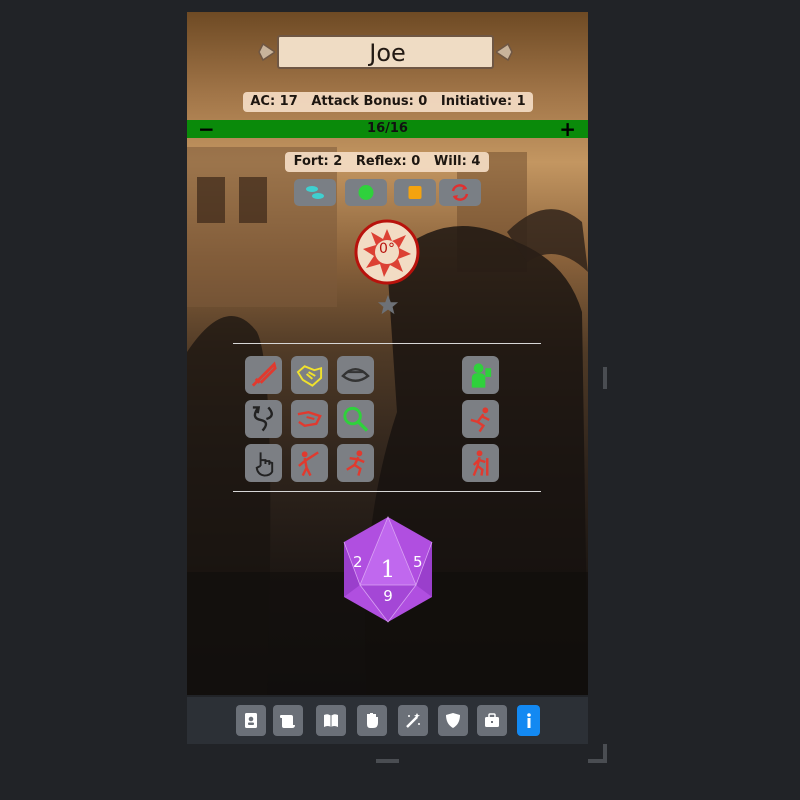 The image size is (800, 800). Describe the element at coordinates (567, 129) in the screenshot. I see `hp-increase-button: +` at that location.